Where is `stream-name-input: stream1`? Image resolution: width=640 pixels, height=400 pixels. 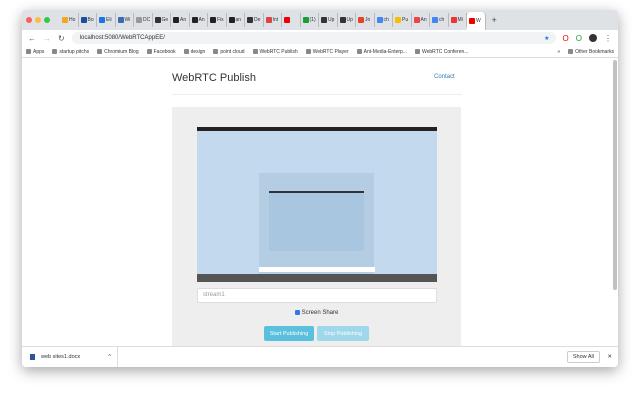
stream-name-input: stream1 is located at coordinates (317, 295).